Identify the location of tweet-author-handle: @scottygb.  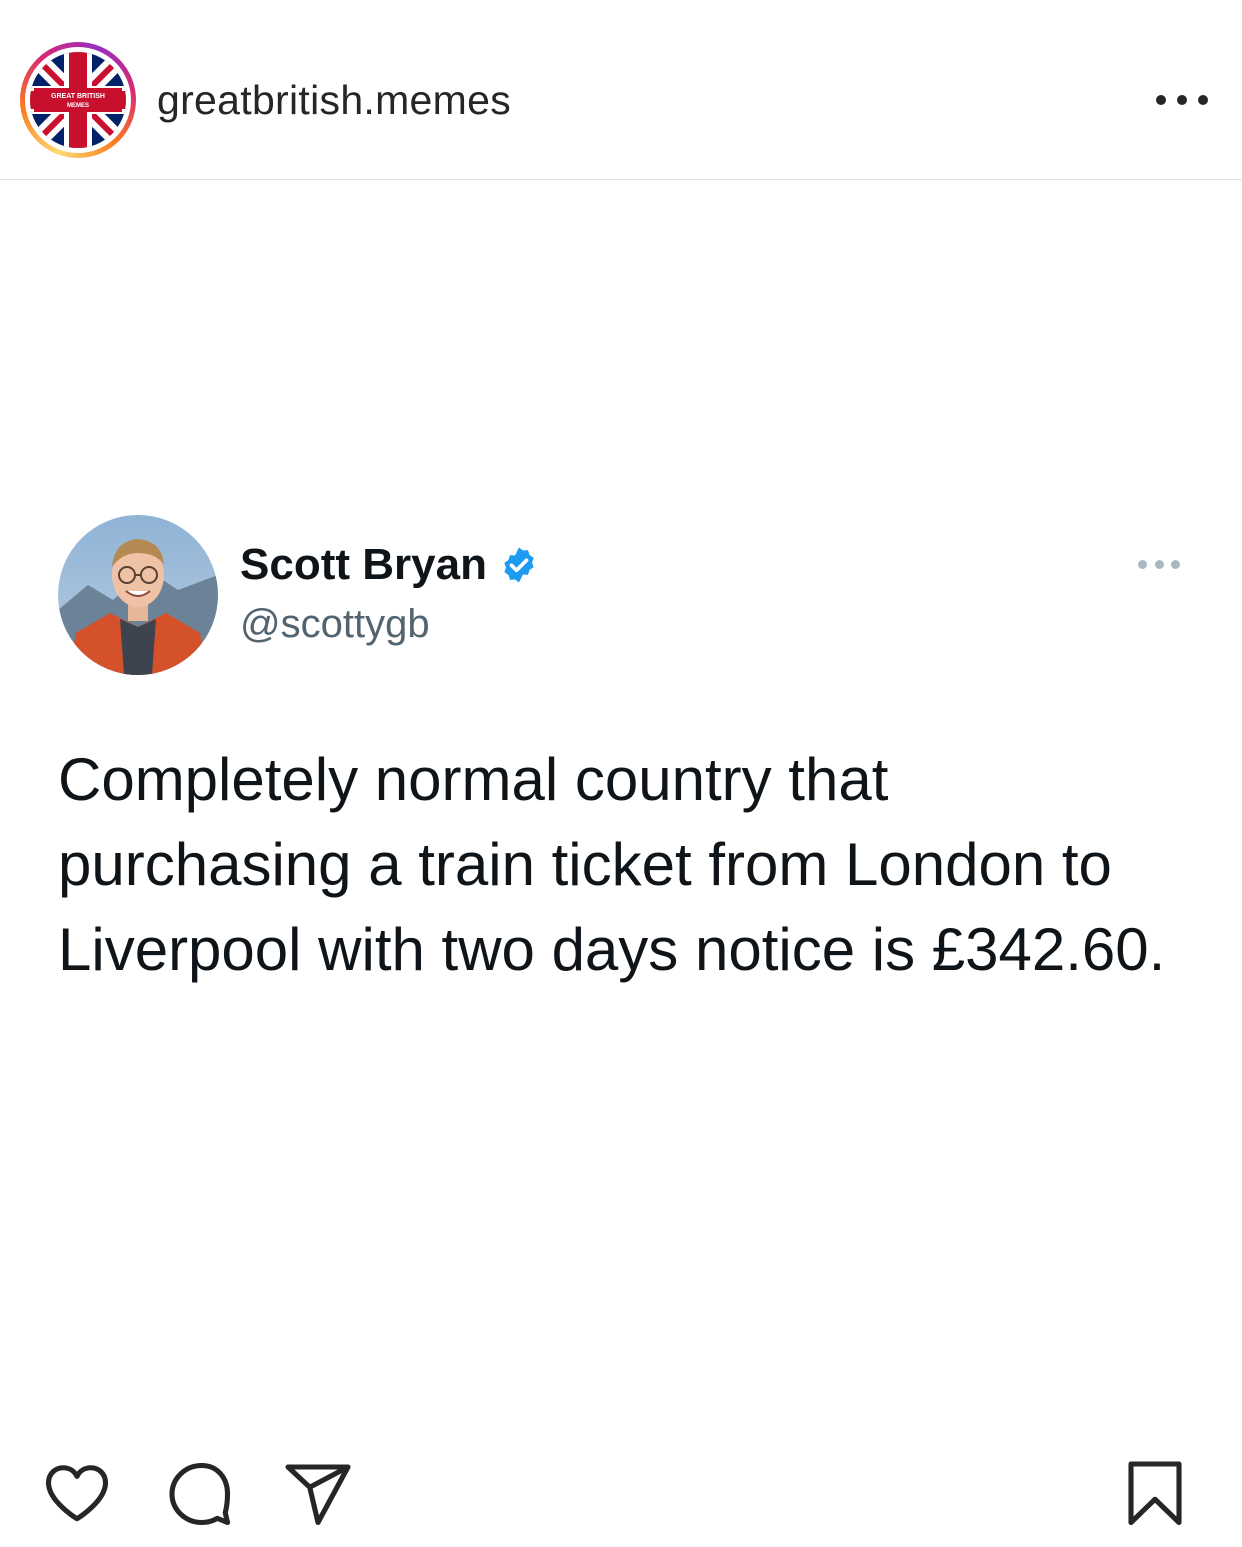
(335, 624).